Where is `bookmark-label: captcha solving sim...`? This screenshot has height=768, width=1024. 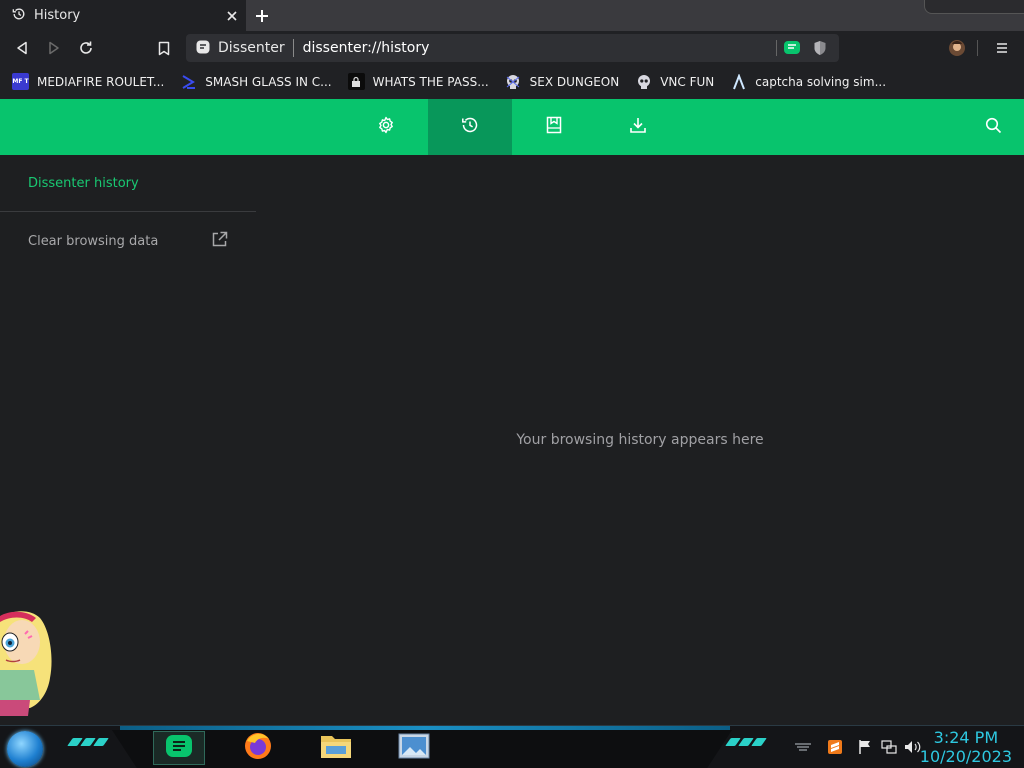 bookmark-label: captcha solving sim... is located at coordinates (821, 81).